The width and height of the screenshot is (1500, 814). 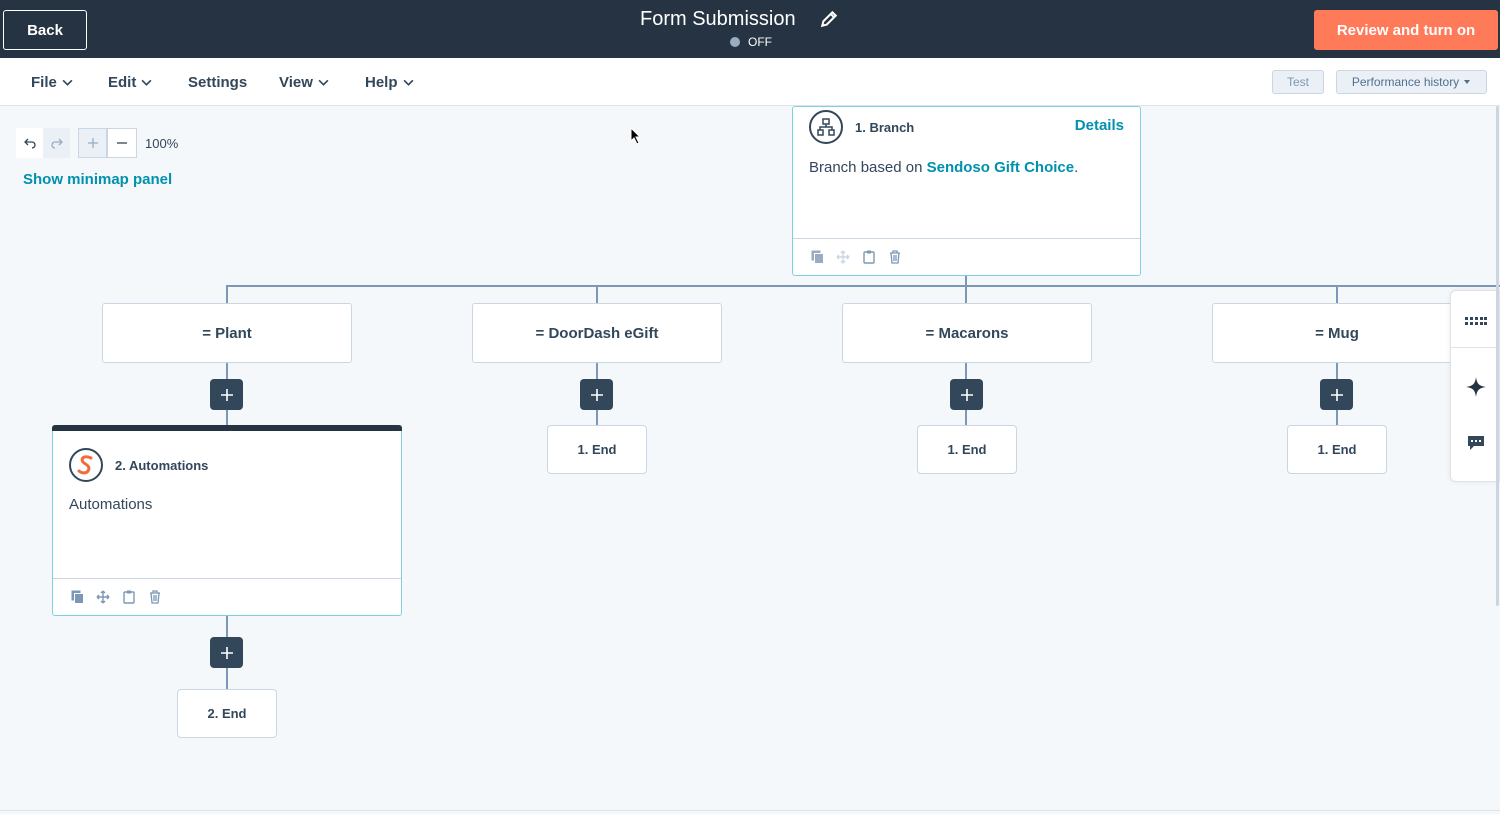 I want to click on grid-dots-icon, so click(x=1476, y=321).